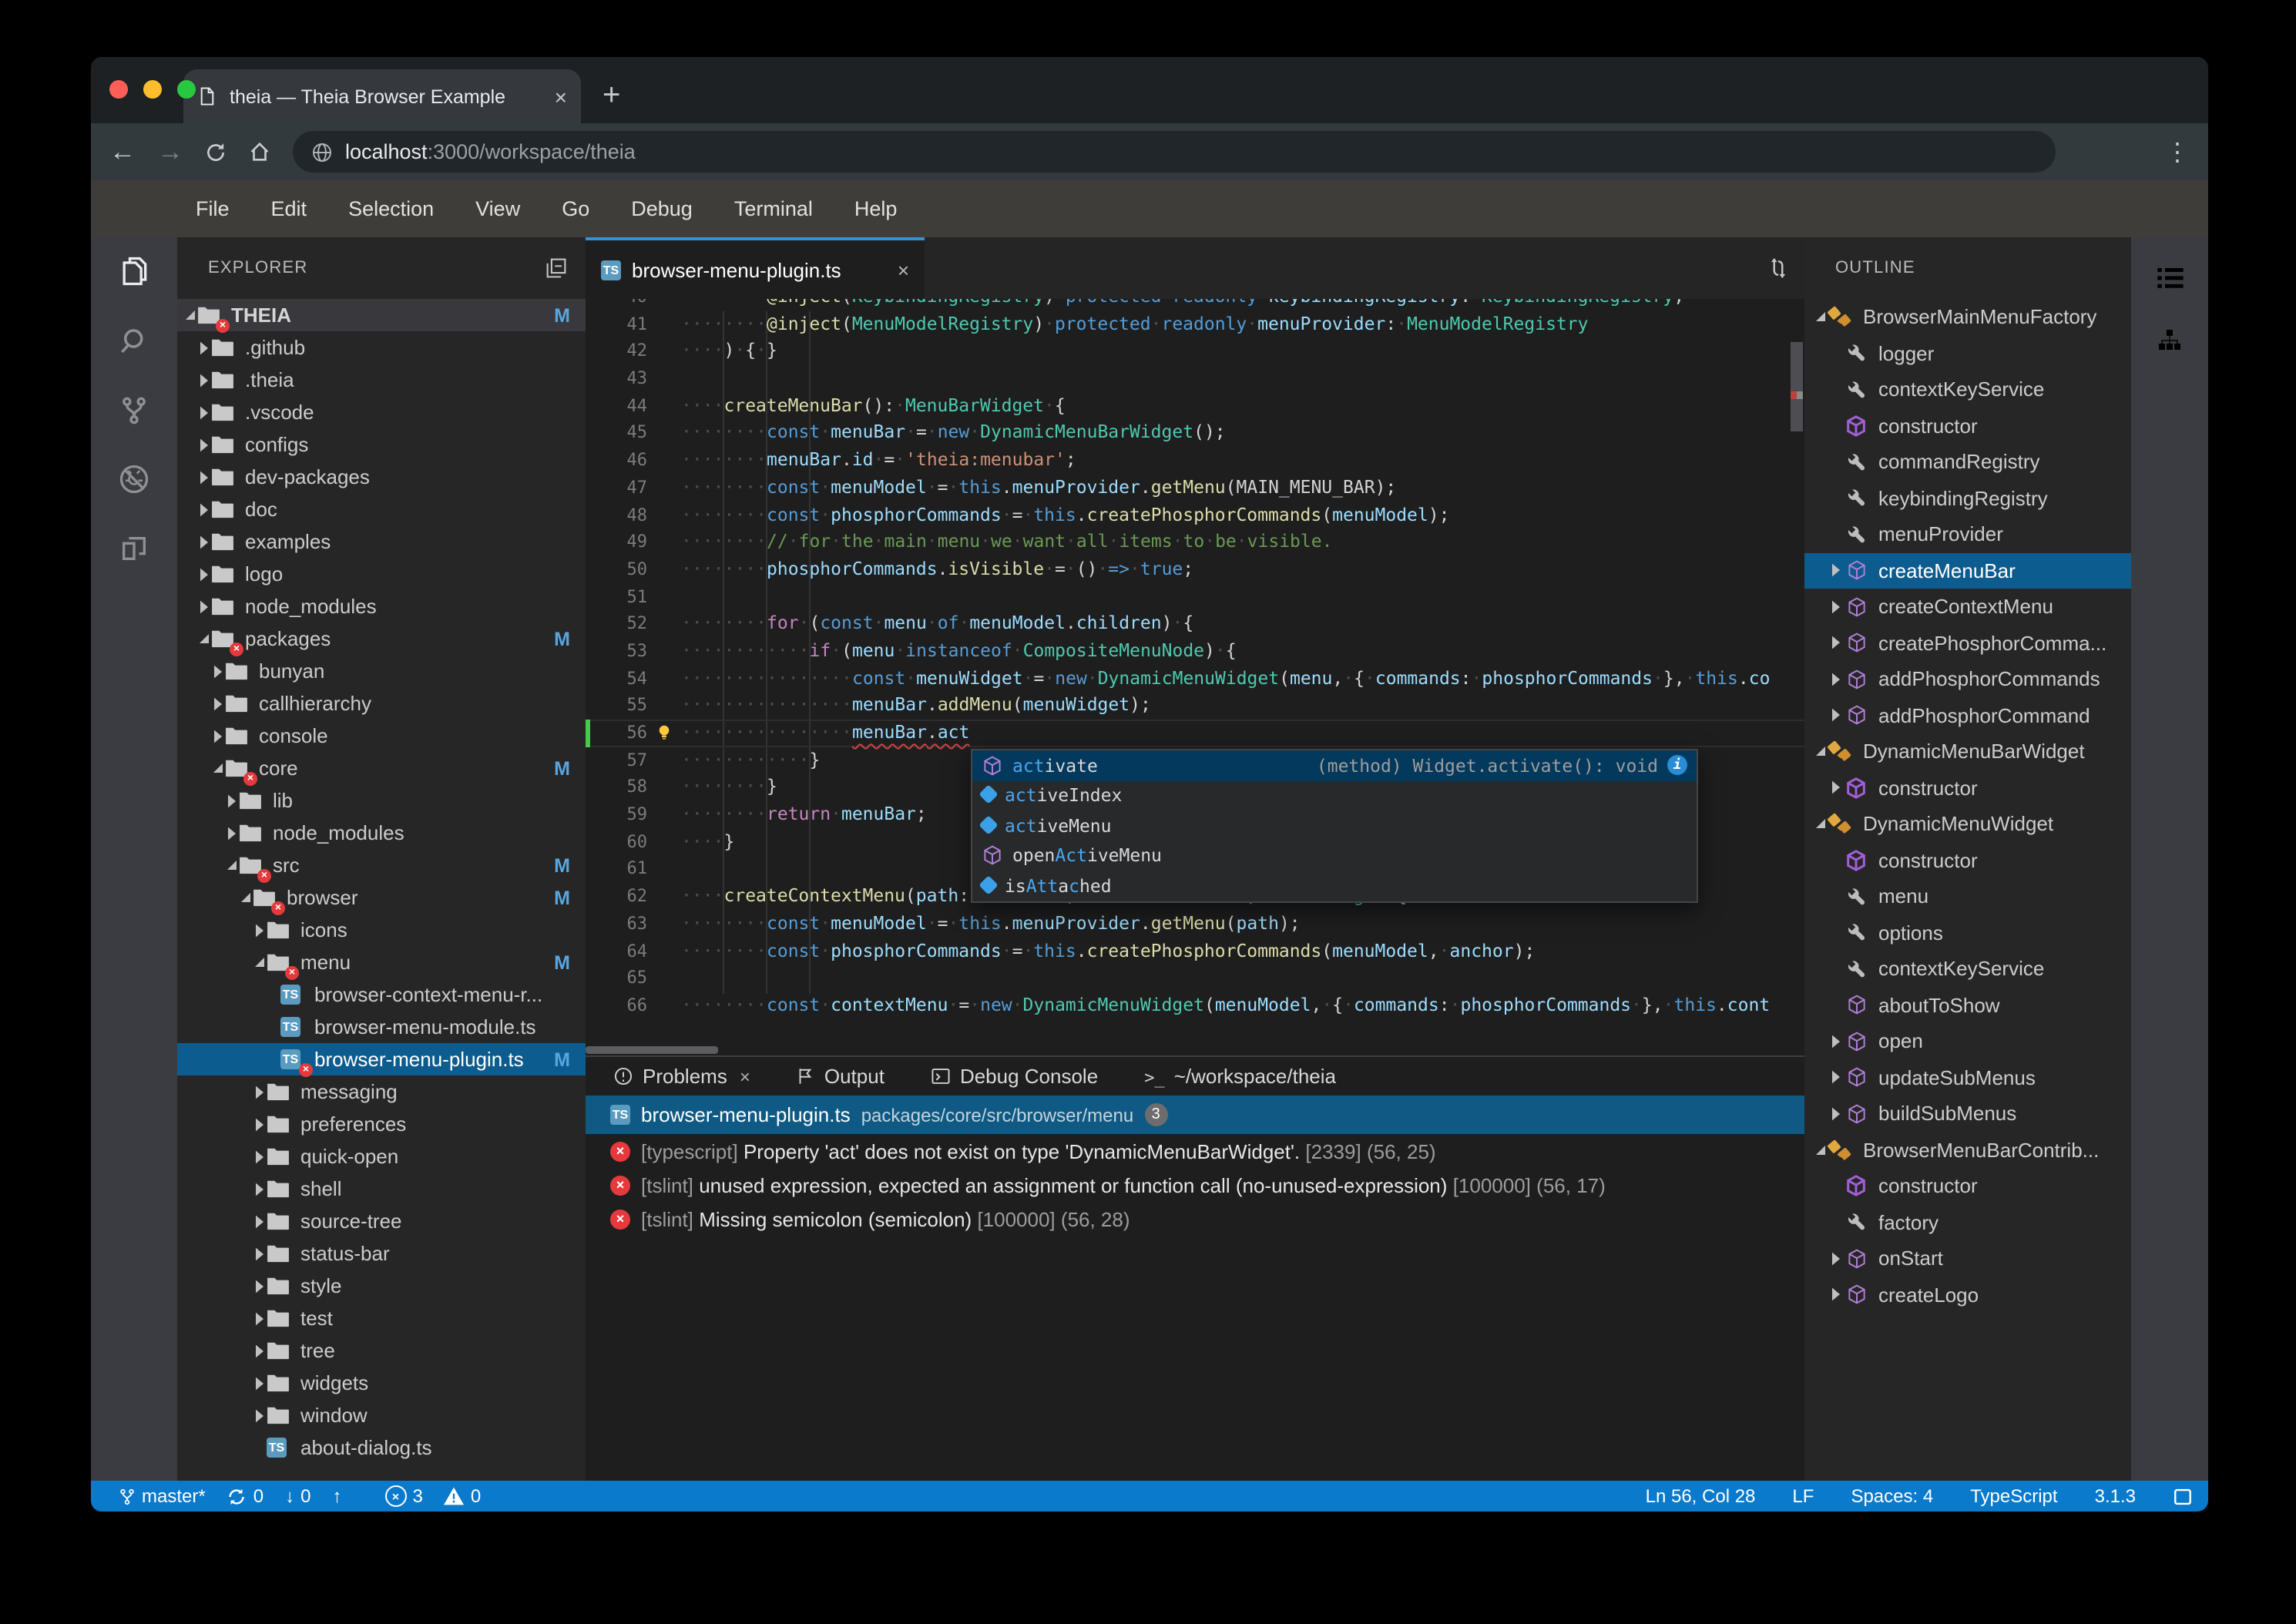 The height and width of the screenshot is (1624, 2296). Describe the element at coordinates (382, 1124) in the screenshot. I see `tree-item-preferences: preferences` at that location.